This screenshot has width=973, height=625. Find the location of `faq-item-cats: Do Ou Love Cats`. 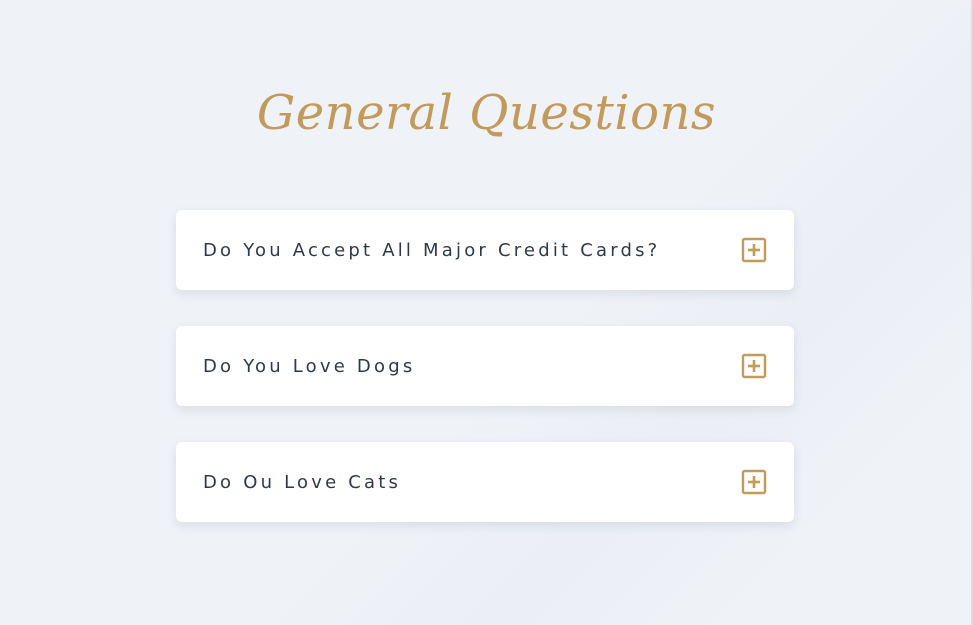

faq-item-cats: Do Ou Love Cats is located at coordinates (485, 482).